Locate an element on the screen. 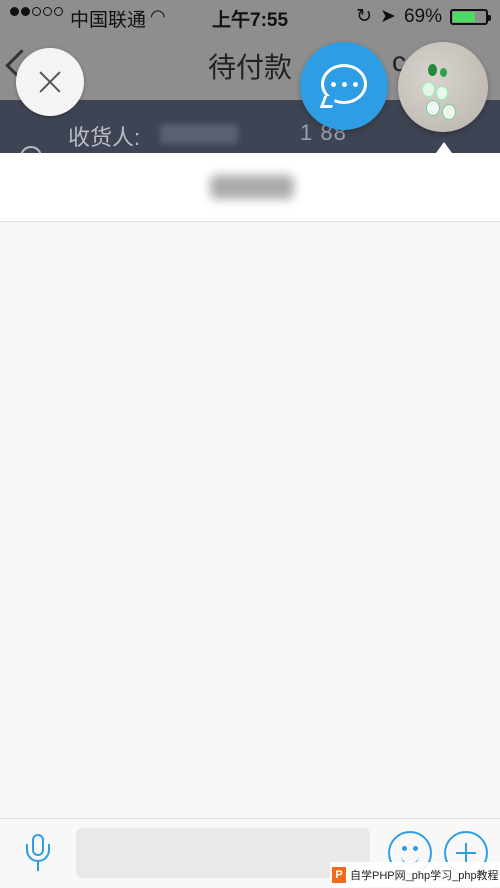 This screenshot has width=500, height=888. product-avatar is located at coordinates (443, 87).